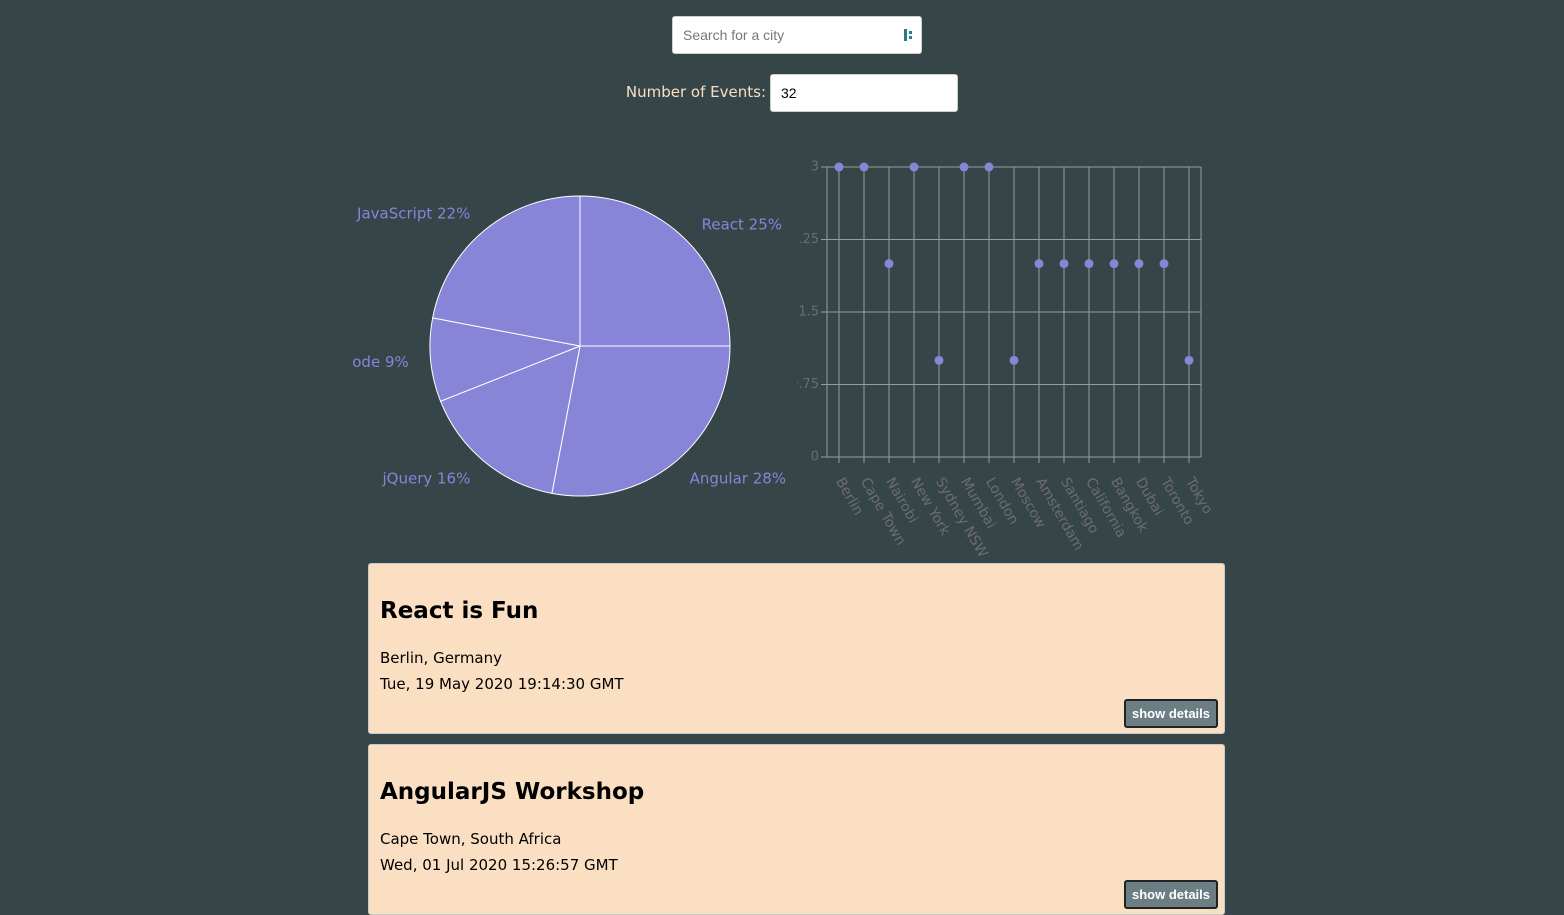  What do you see at coordinates (815, 167) in the screenshot?
I see `y-tick-label: 3` at bounding box center [815, 167].